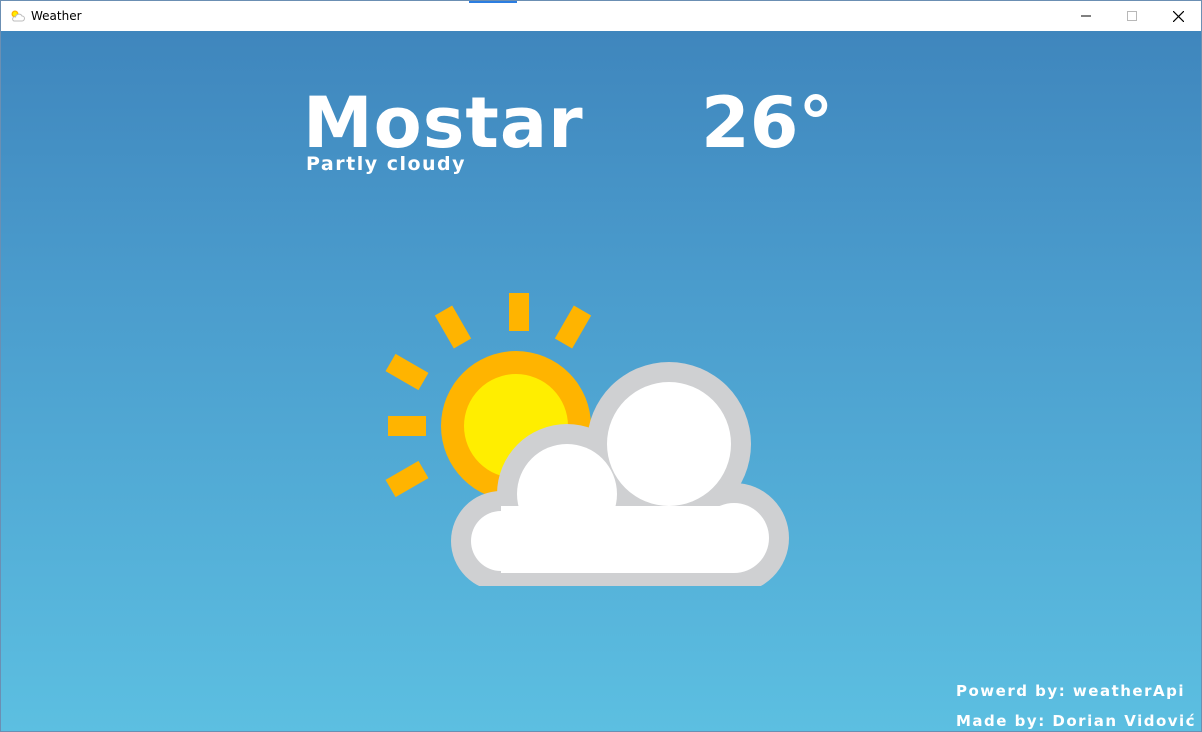  What do you see at coordinates (493, 2) in the screenshot?
I see `title-bar-accent` at bounding box center [493, 2].